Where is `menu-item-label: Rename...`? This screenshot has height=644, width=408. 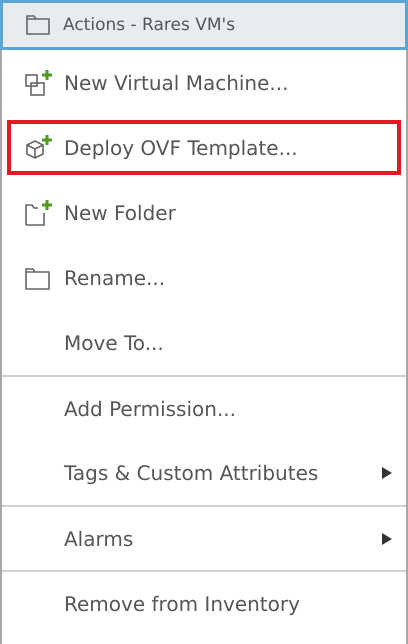
menu-item-label: Rename... is located at coordinates (115, 278).